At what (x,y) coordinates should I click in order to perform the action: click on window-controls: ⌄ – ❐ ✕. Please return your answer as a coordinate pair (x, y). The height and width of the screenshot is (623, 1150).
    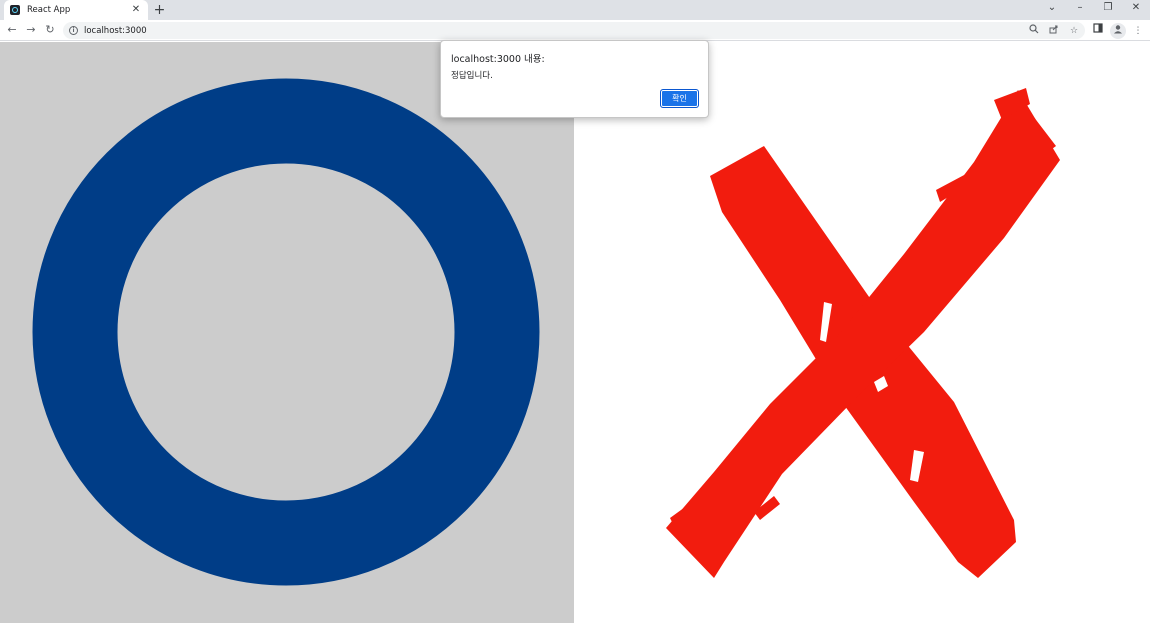
    Looking at the image, I should click on (1094, 10).